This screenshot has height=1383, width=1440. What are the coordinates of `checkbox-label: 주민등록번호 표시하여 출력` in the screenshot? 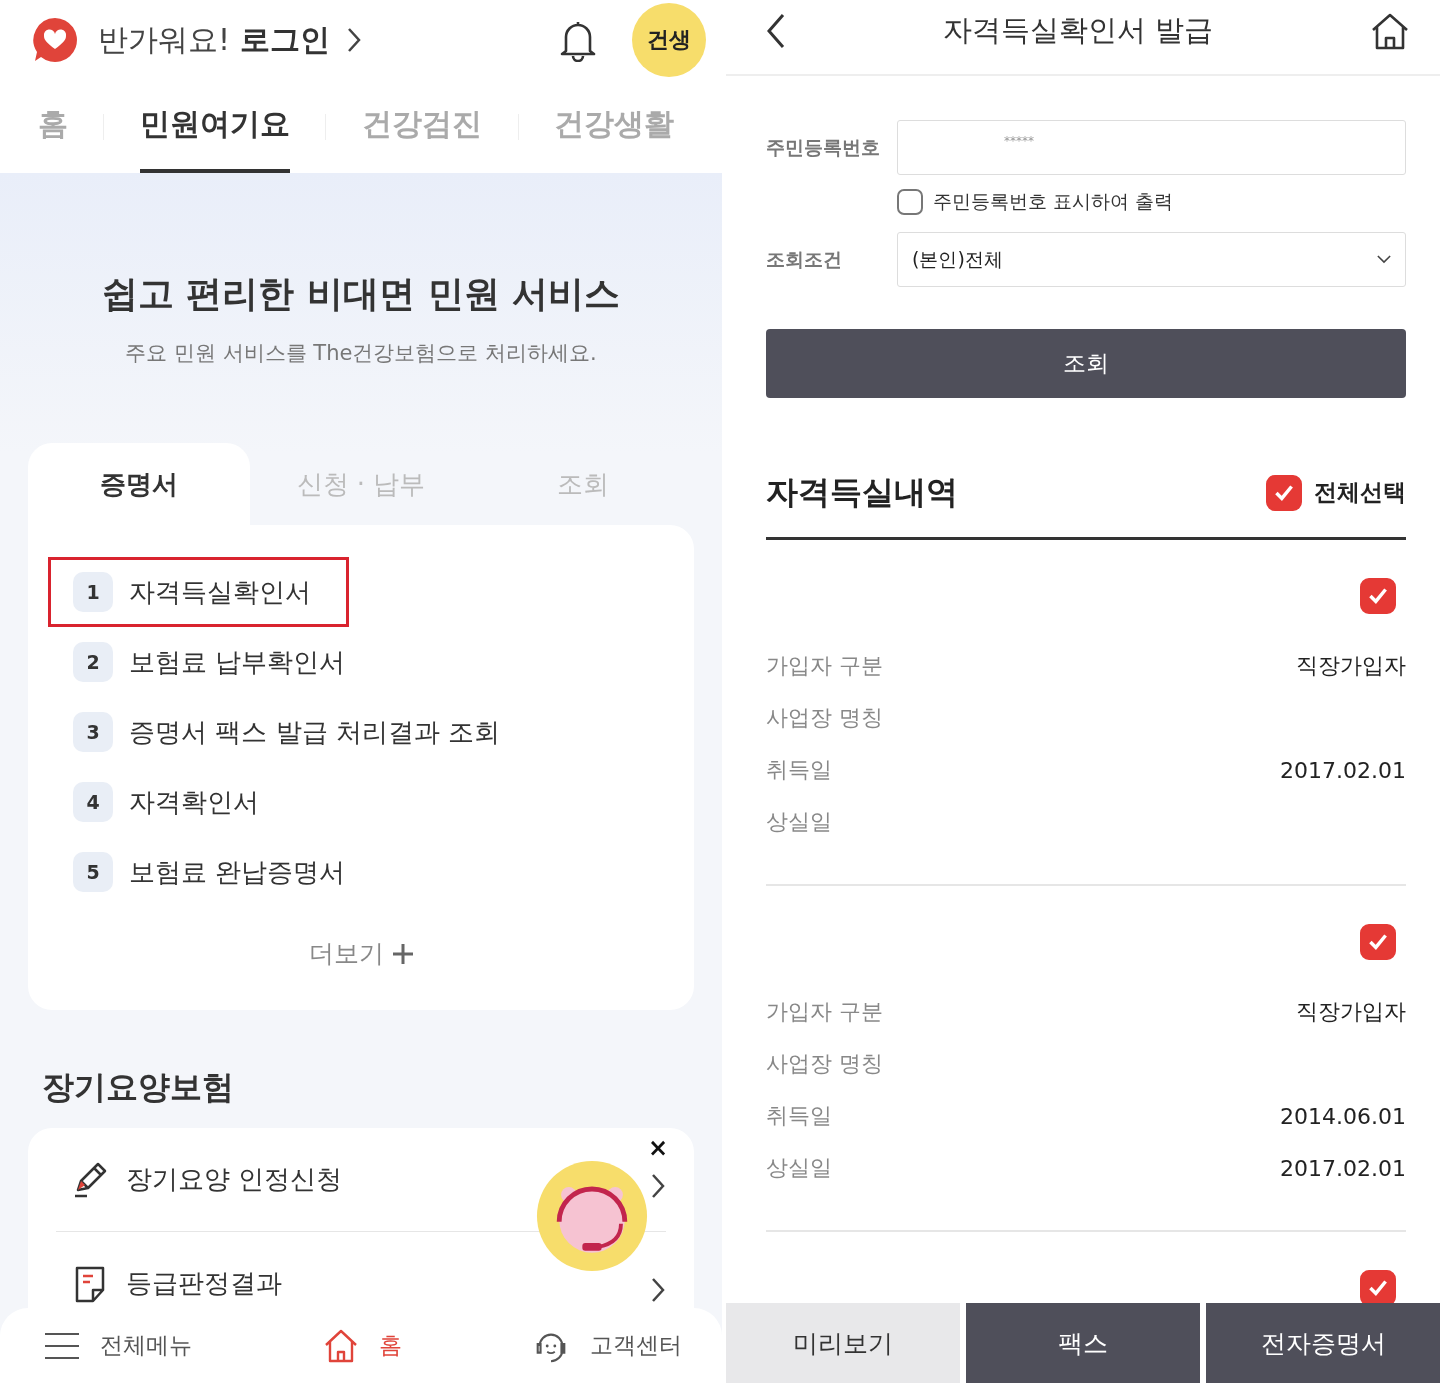 It's located at (1053, 201).